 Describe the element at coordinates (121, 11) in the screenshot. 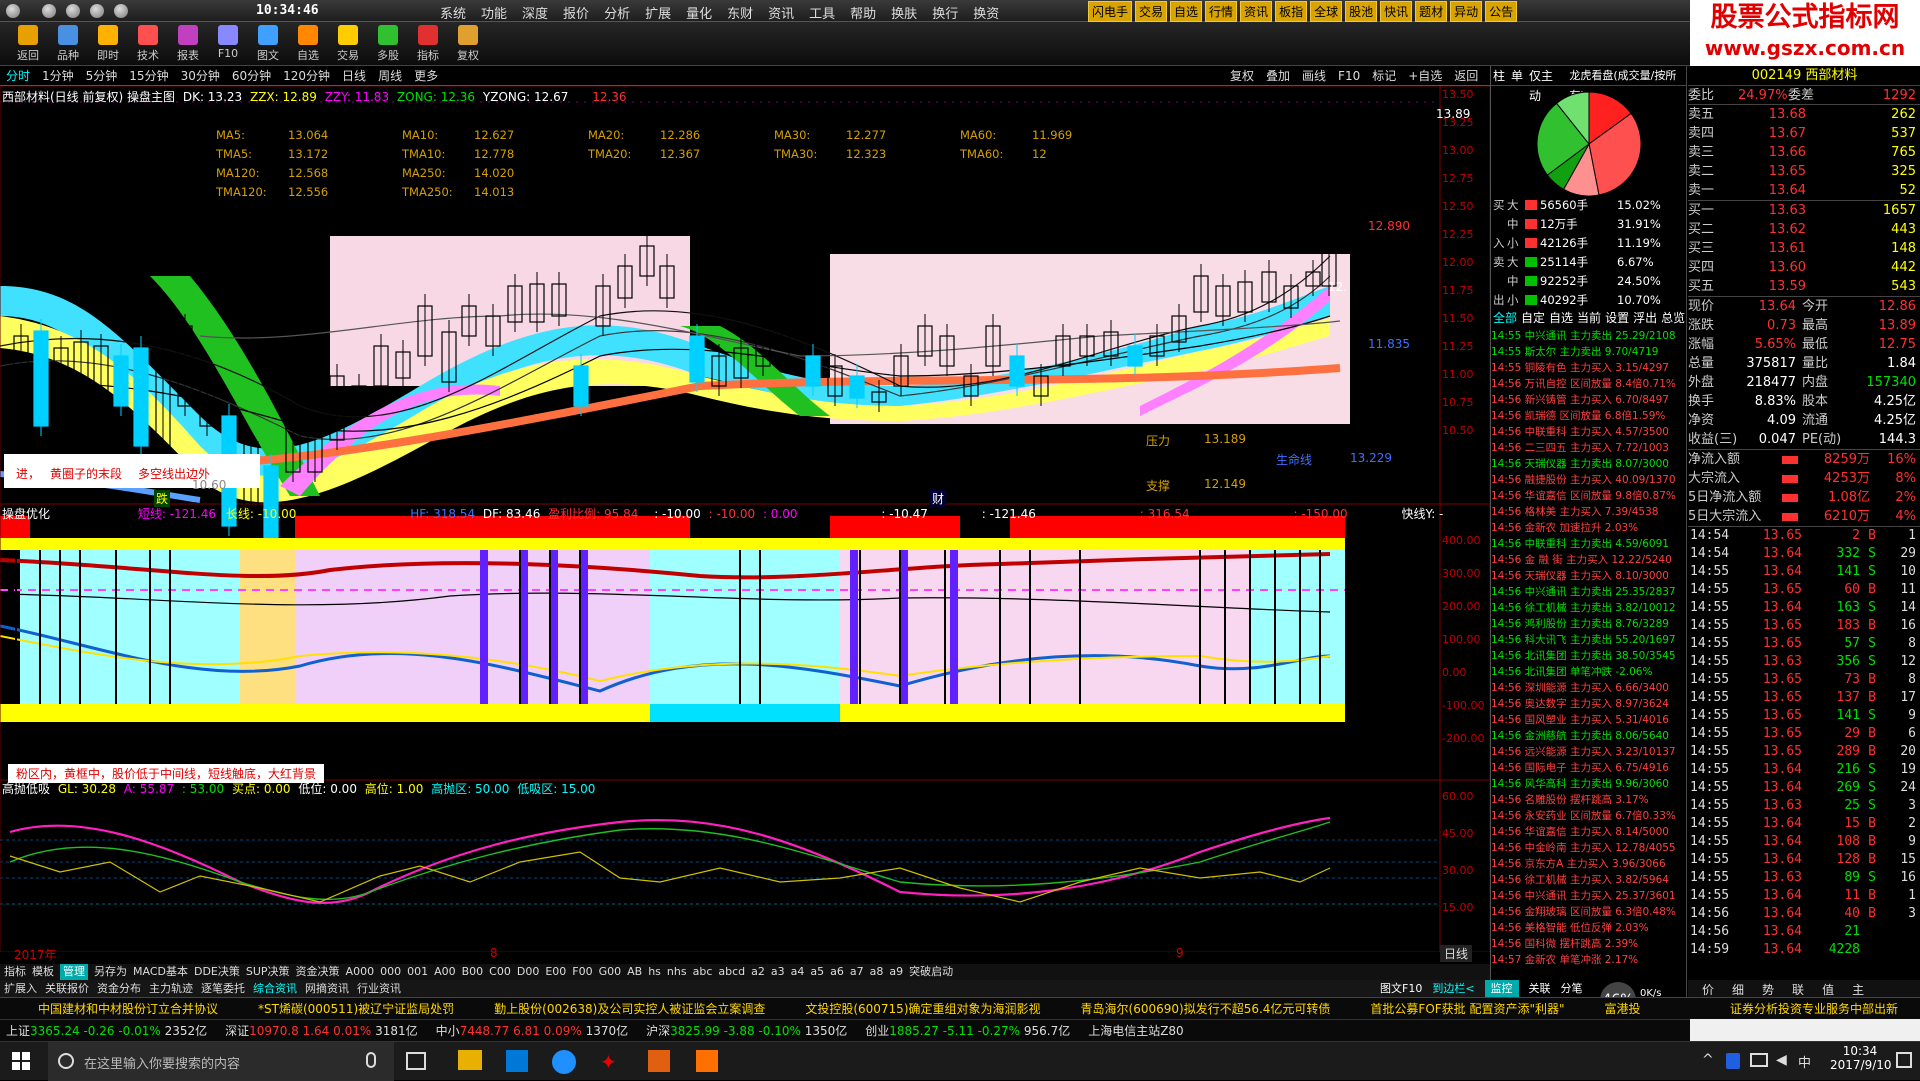

I see `close-icon` at that location.